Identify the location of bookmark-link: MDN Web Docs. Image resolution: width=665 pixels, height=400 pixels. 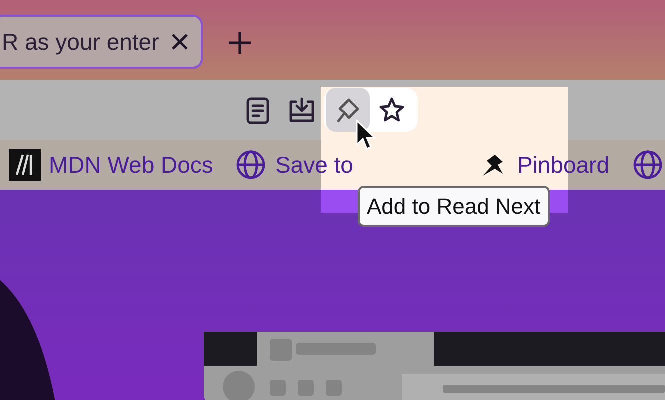
(131, 165).